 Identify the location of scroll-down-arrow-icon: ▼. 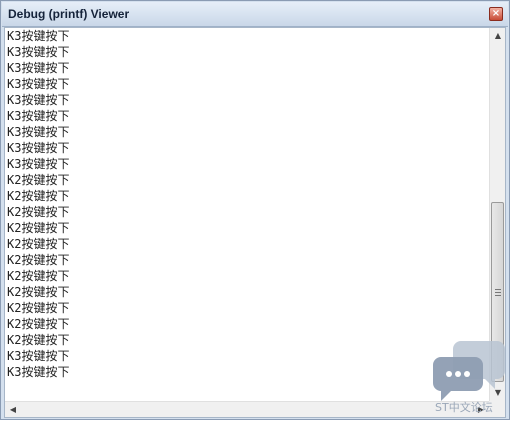
(497, 393).